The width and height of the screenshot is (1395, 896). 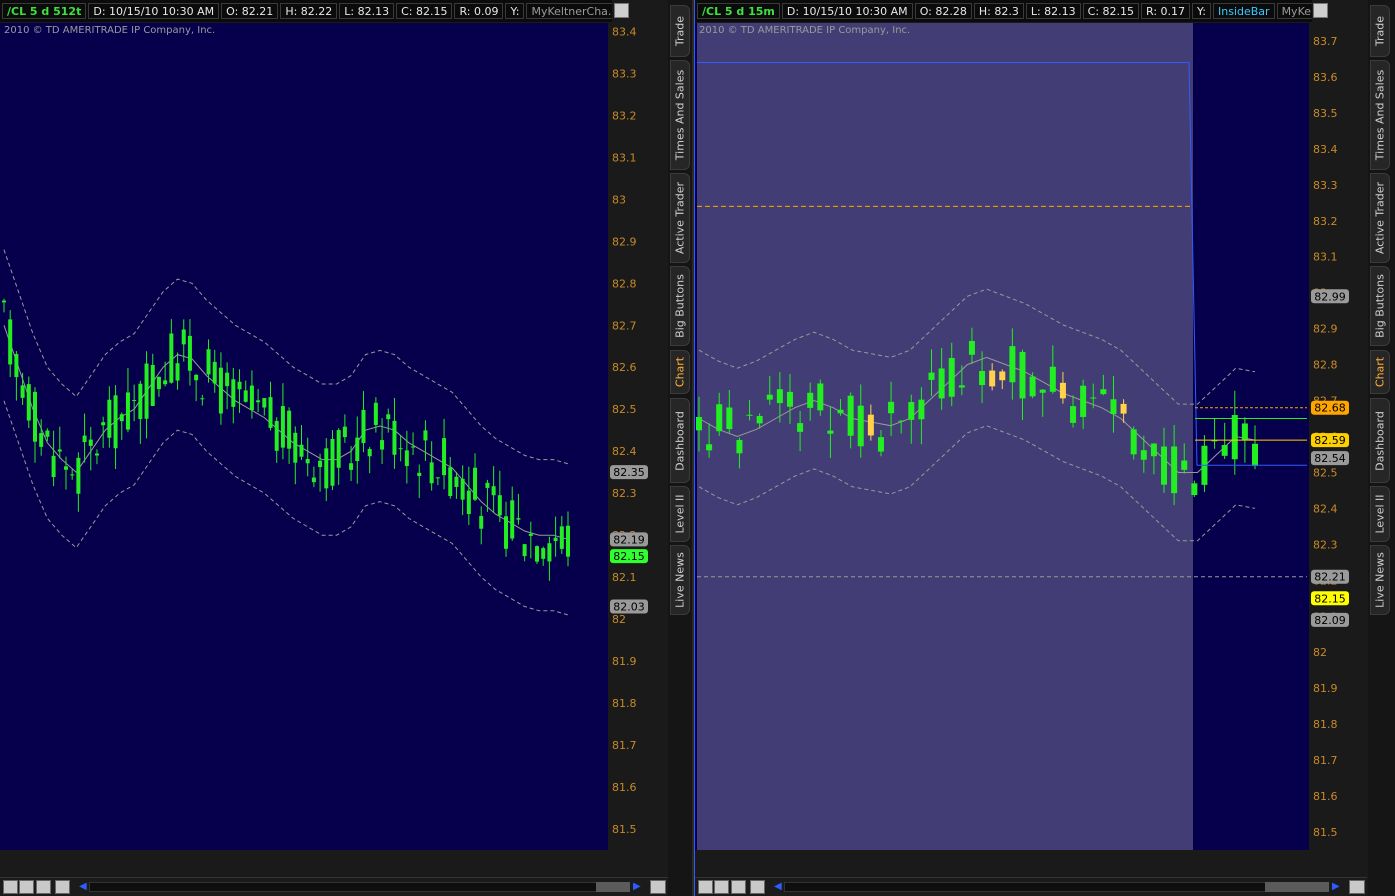 What do you see at coordinates (1330, 598) in the screenshot?
I see `price-label-82-15: 82.15` at bounding box center [1330, 598].